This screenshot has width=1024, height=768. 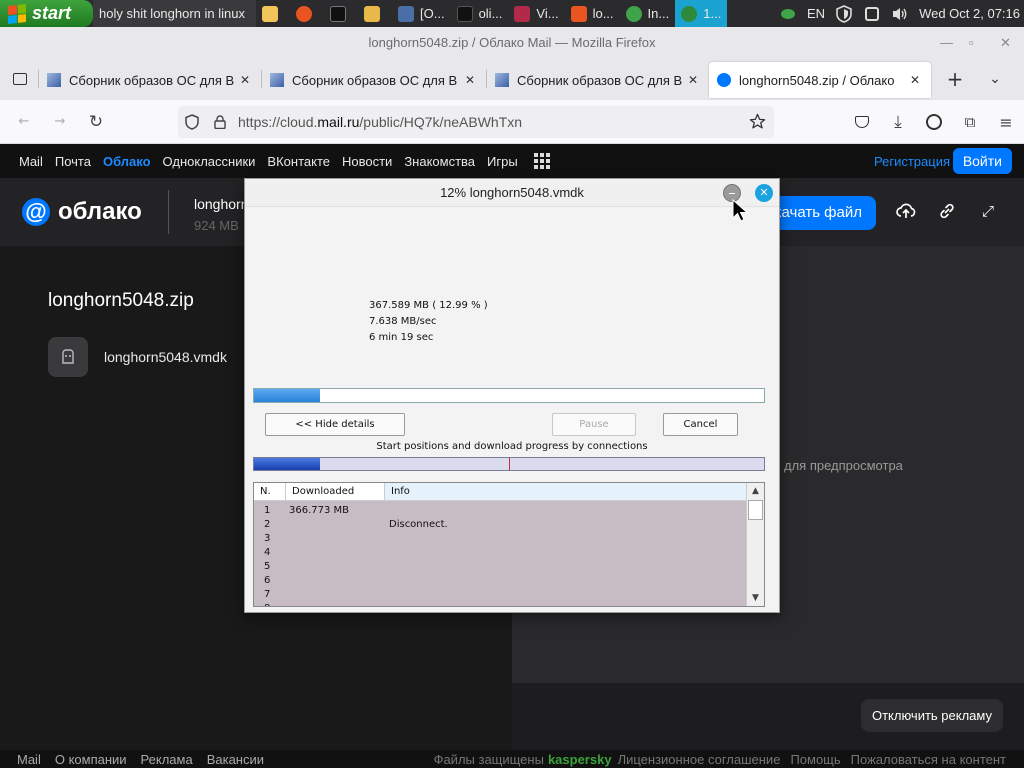 I want to click on column-header-info: Info, so click(x=566, y=491).